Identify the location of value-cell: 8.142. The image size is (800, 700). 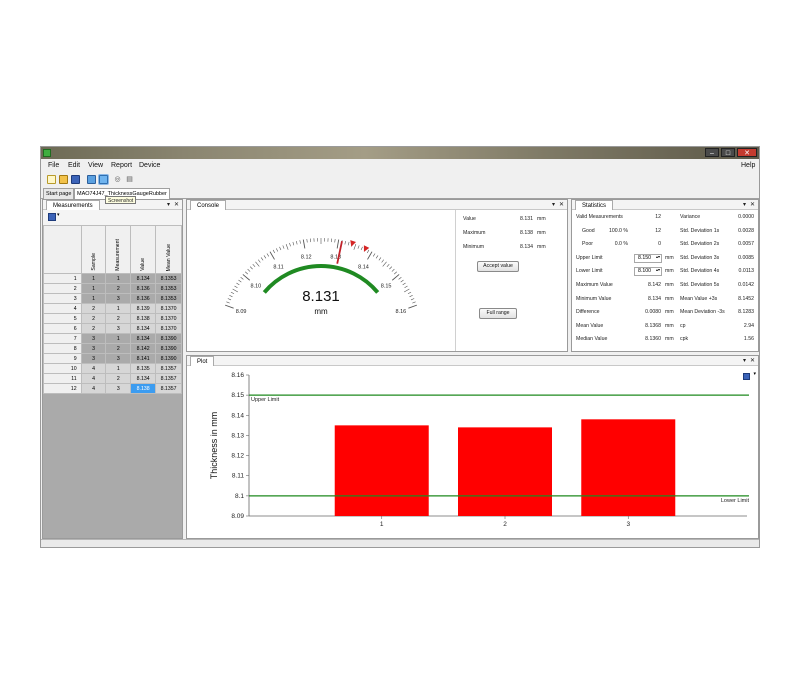
(143, 348).